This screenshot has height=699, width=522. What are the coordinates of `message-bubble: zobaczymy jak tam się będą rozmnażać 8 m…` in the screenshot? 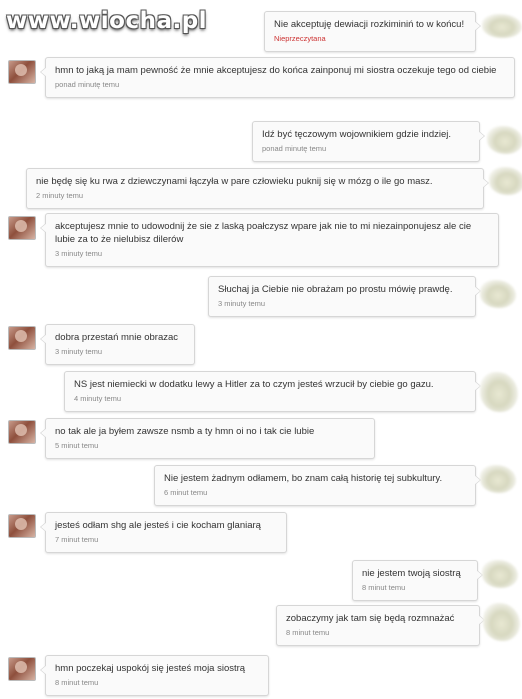 It's located at (380, 625).